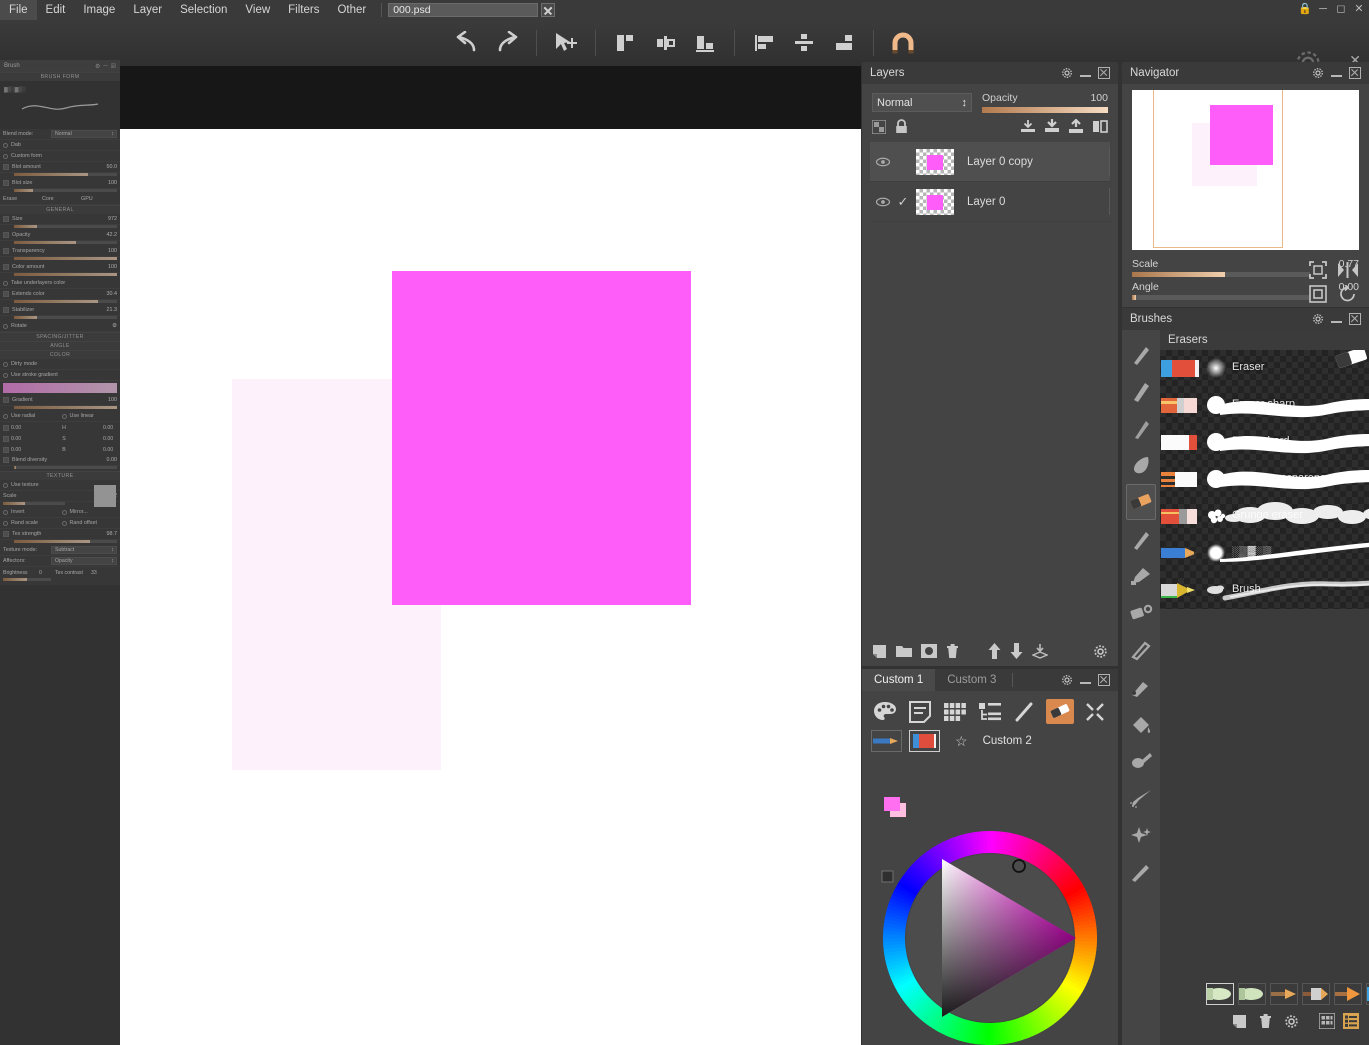  I want to click on sparkle-icon, so click(1141, 835).